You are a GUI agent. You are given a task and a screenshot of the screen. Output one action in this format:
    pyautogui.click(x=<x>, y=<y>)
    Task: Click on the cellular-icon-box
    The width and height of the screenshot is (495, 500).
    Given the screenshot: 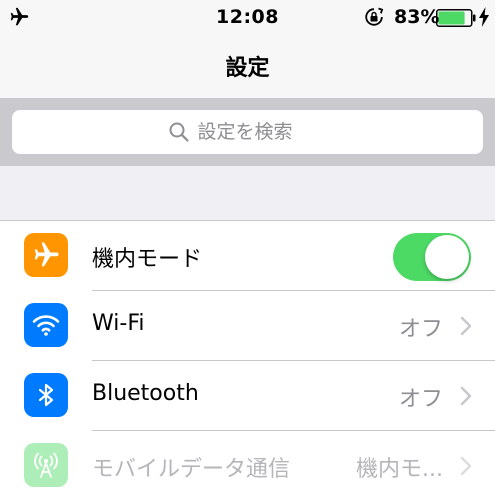 What is the action you would take?
    pyautogui.click(x=46, y=465)
    